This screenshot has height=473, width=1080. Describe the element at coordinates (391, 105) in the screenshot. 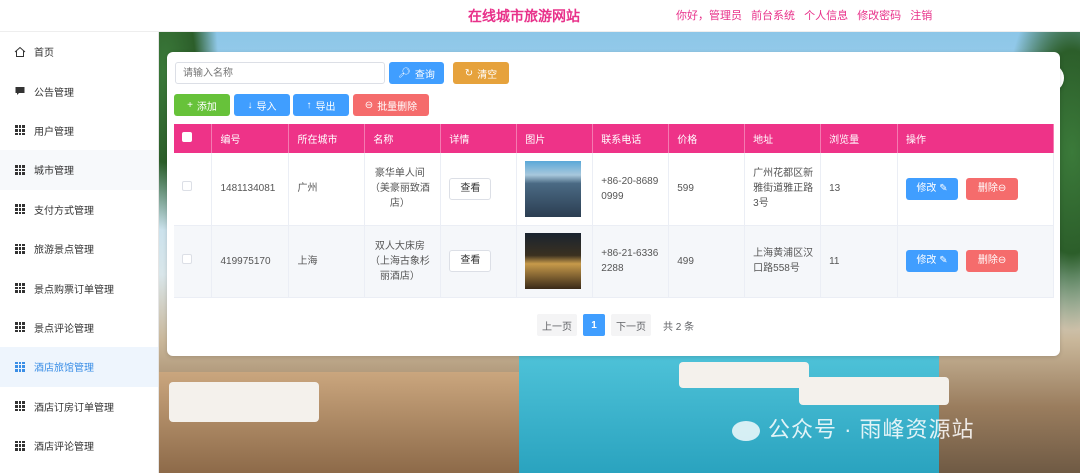

I see `batch-delete-button: ⊖ 批量删除` at that location.